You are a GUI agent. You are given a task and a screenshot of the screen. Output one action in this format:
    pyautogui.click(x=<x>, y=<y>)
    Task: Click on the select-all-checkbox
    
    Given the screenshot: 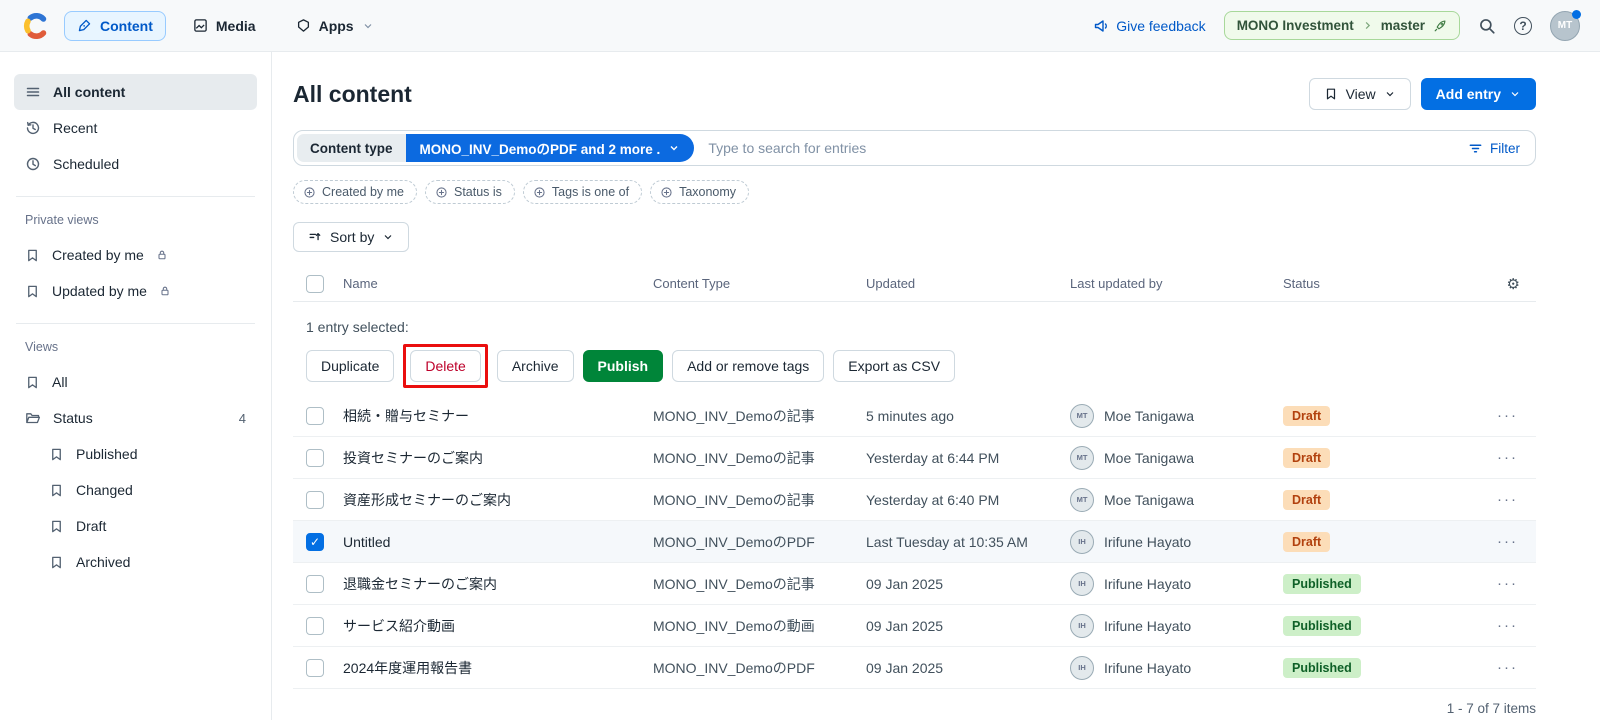 What is the action you would take?
    pyautogui.click(x=315, y=283)
    